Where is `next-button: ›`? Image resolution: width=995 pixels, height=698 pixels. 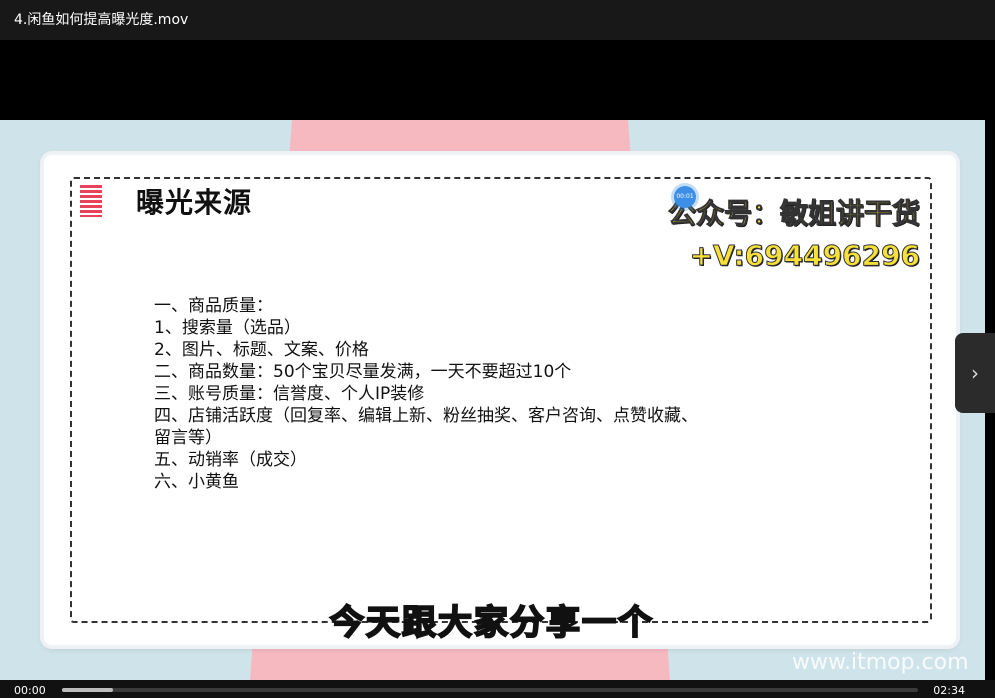 next-button: › is located at coordinates (975, 373).